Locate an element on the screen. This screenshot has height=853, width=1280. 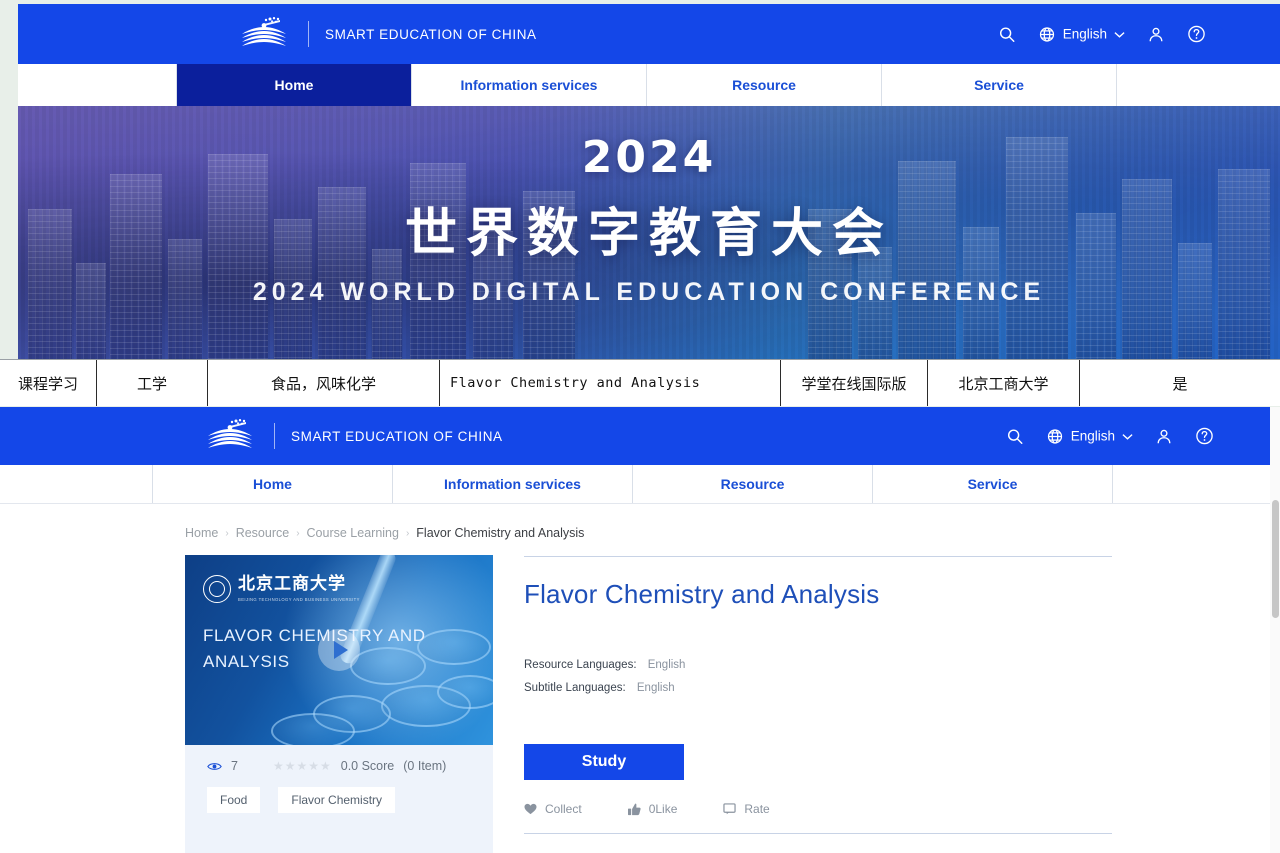
nav-item-information-services: Information services is located at coordinates (529, 85).